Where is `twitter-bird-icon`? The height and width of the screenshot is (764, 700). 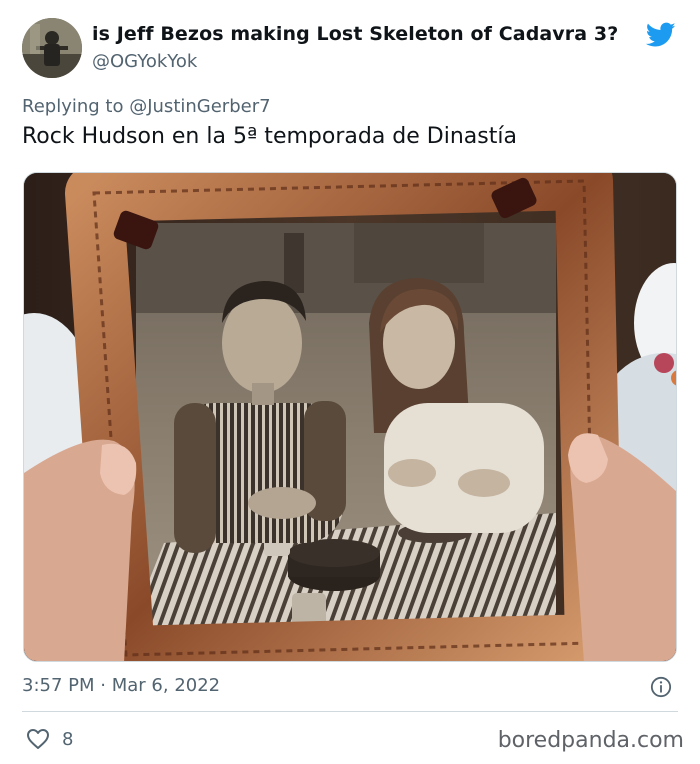 twitter-bird-icon is located at coordinates (661, 35).